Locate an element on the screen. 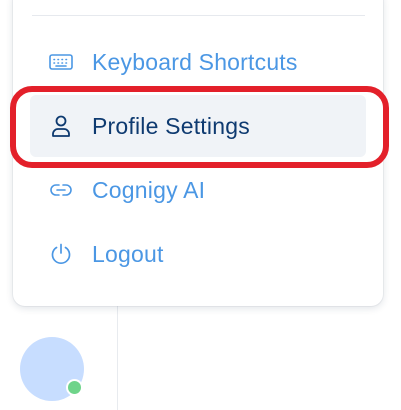 The image size is (401, 410). menu-item-label: Logout is located at coordinates (128, 253).